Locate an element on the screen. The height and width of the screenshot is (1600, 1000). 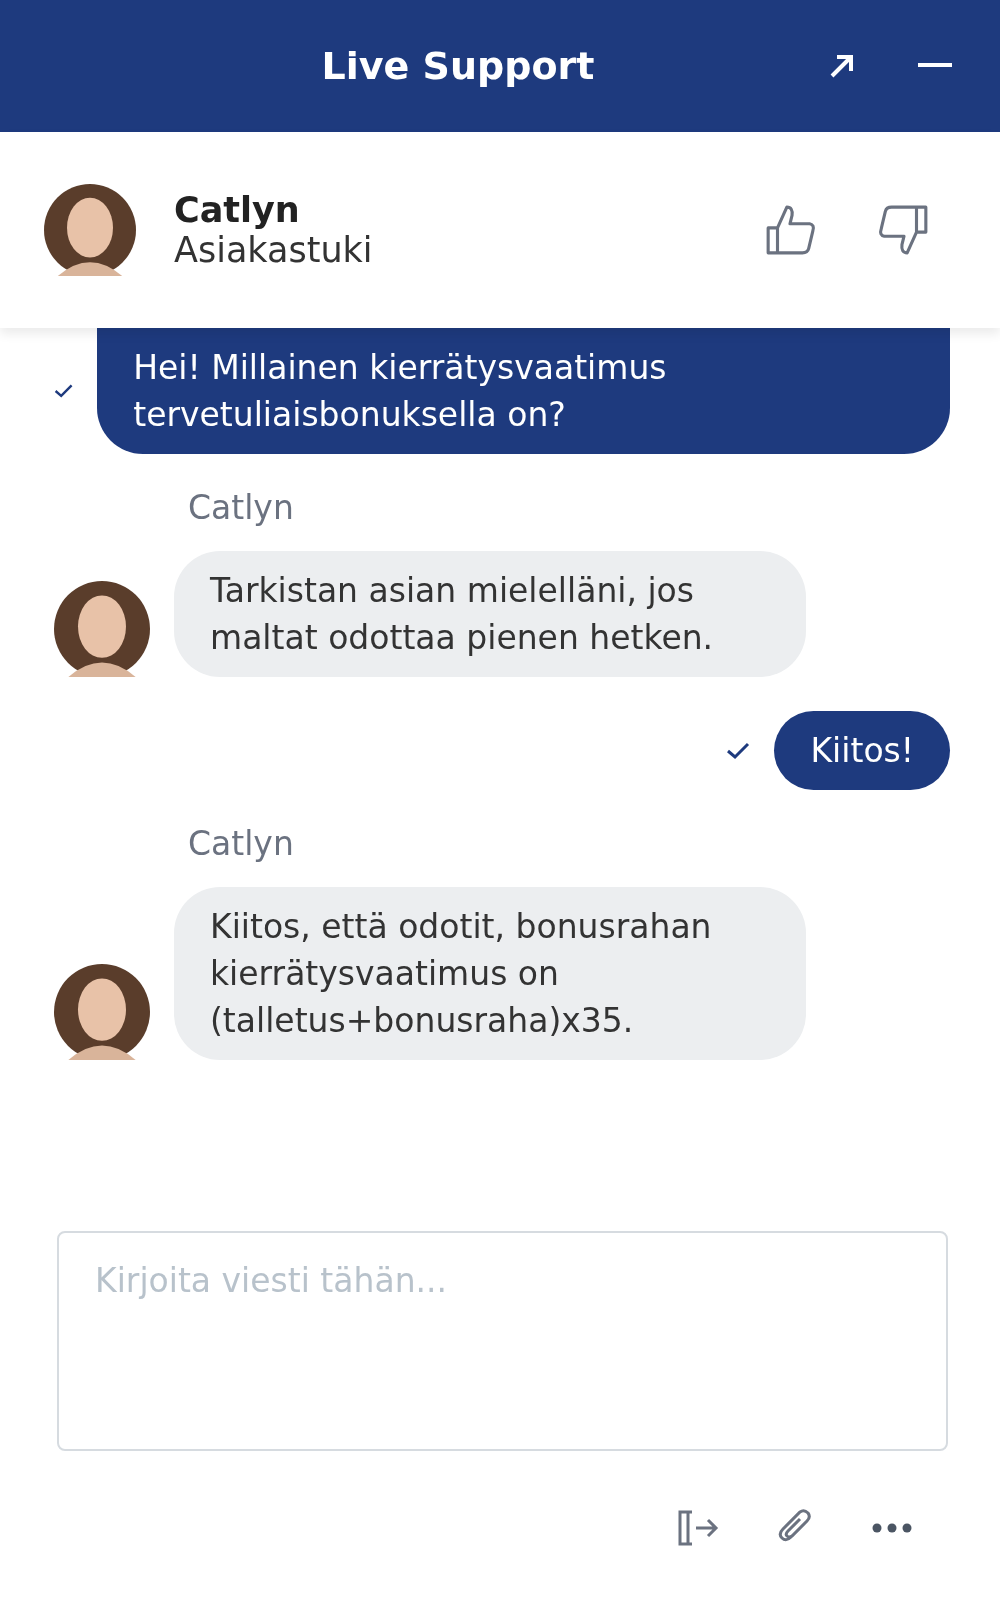
agent-role: Asiakastuki is located at coordinates (274, 250).